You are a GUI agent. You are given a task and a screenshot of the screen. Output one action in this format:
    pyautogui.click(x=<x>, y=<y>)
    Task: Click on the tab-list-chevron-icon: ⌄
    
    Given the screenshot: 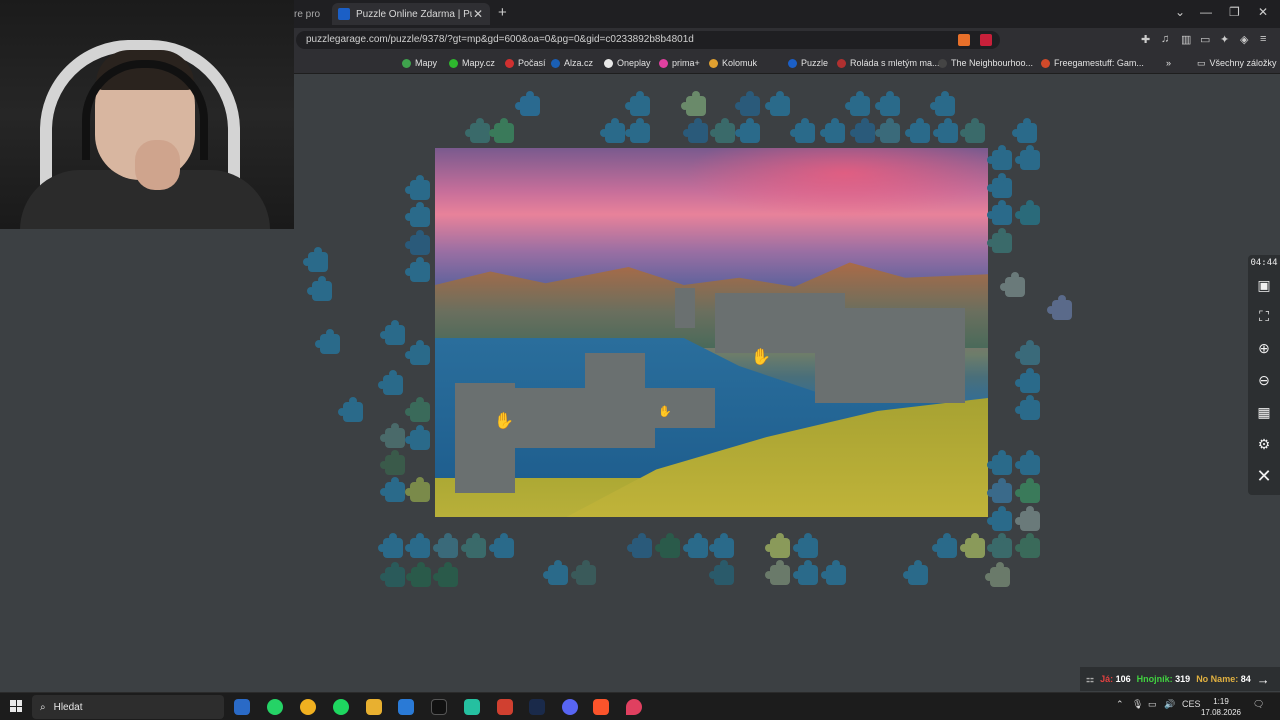 What is the action you would take?
    pyautogui.click(x=1180, y=12)
    